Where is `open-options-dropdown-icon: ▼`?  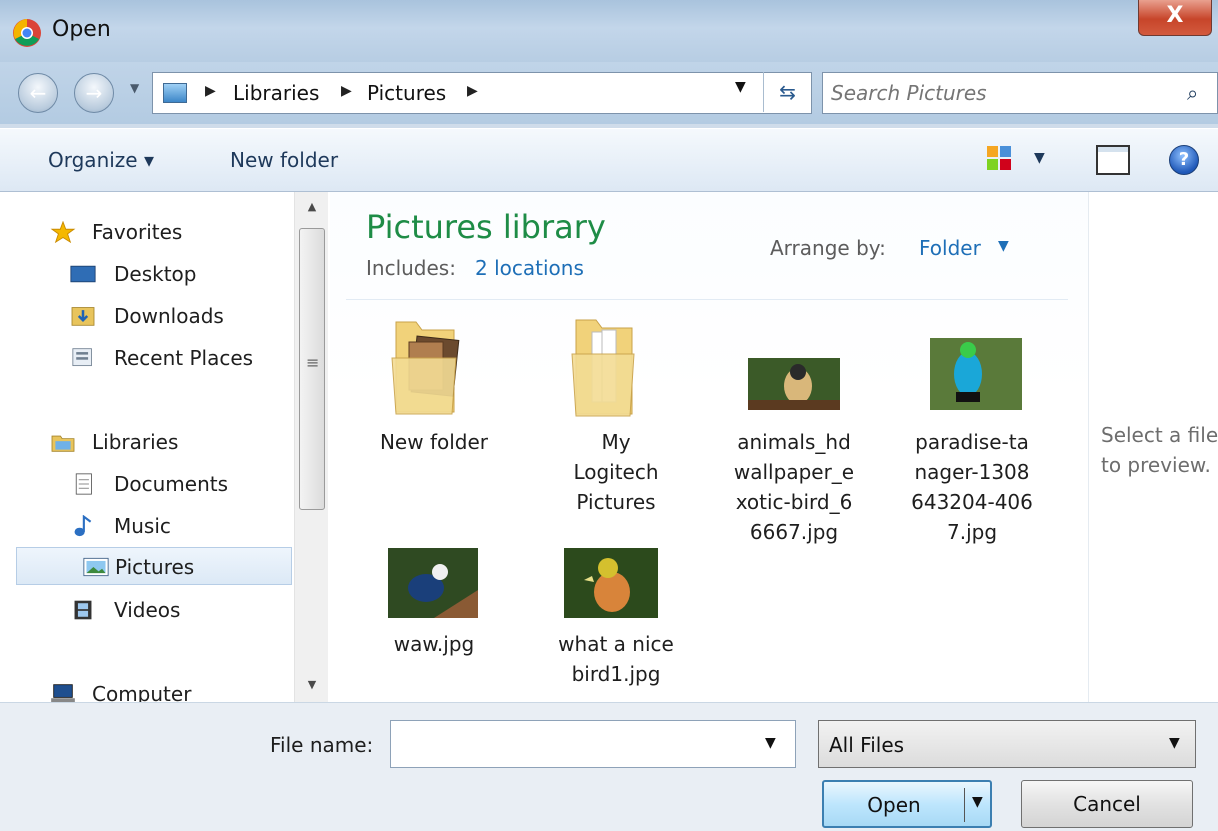
open-options-dropdown-icon: ▼ is located at coordinates (977, 802).